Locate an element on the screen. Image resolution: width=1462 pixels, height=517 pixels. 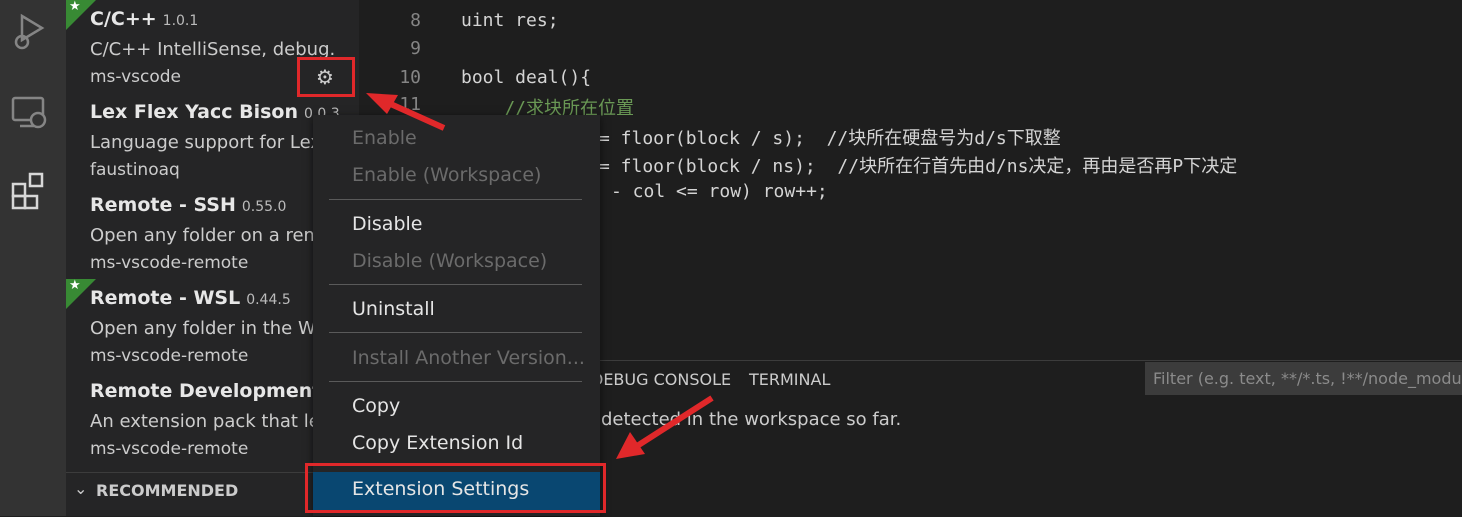
extension-version: 0.44.5 is located at coordinates (268, 300).